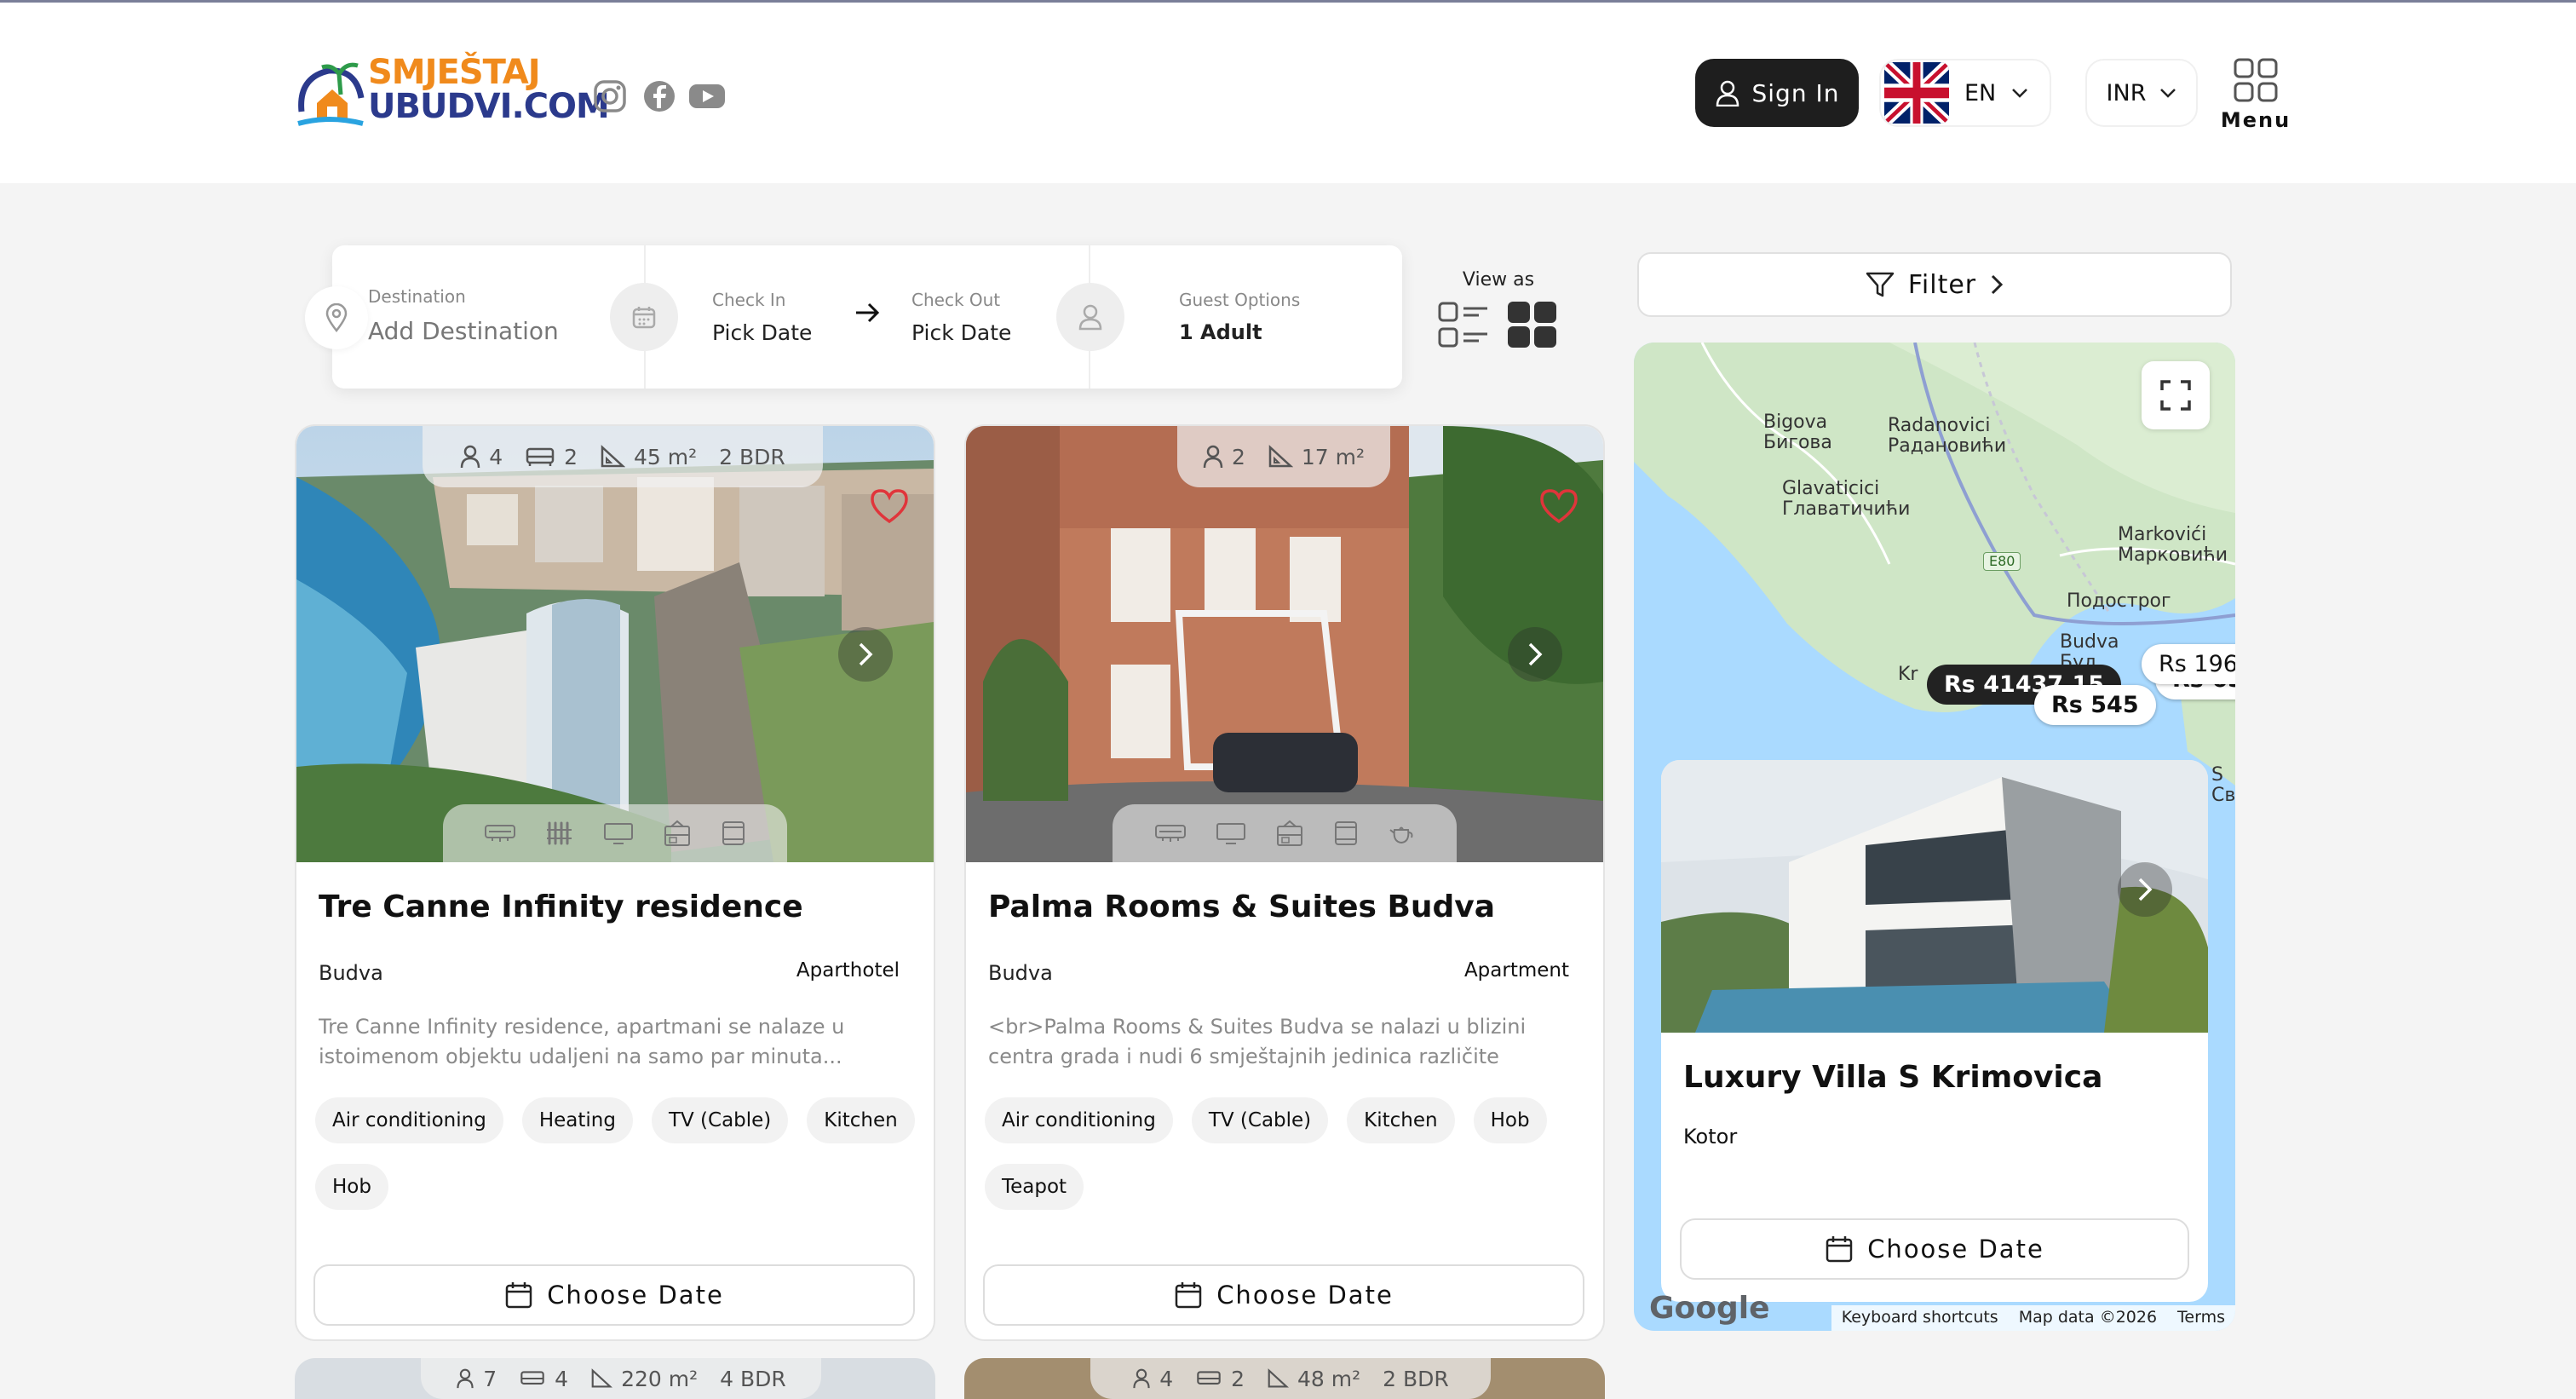 Image resolution: width=2576 pixels, height=1399 pixels. I want to click on listing-photo: 4 2 45 m² 2 BDR, so click(615, 644).